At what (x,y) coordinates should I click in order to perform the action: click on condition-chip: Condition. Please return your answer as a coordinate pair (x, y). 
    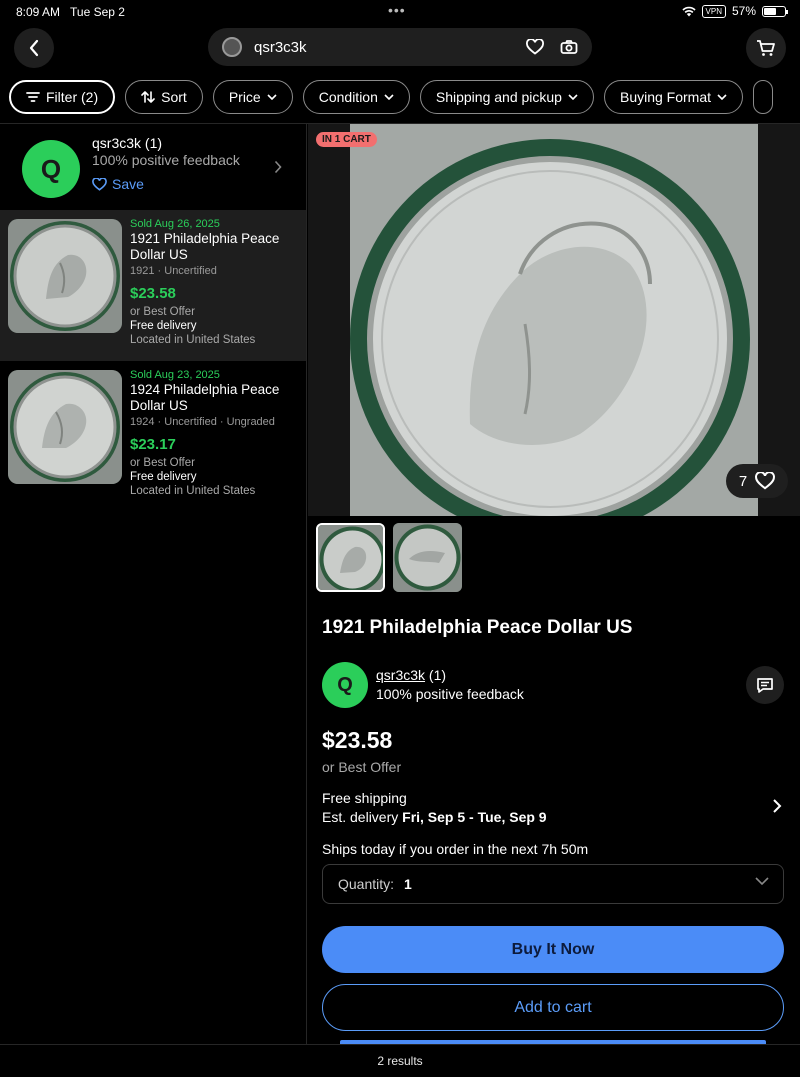
    Looking at the image, I should click on (356, 97).